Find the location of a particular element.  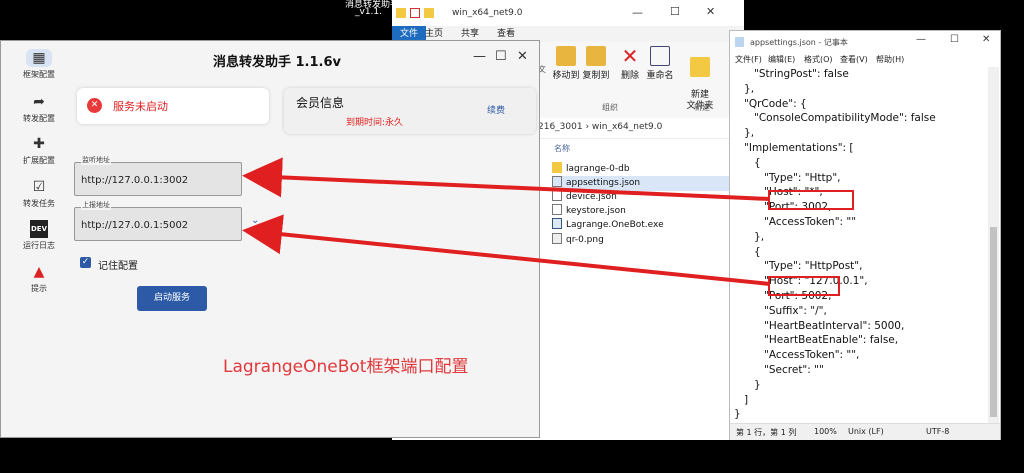

annotation-arrows is located at coordinates (506, 221).